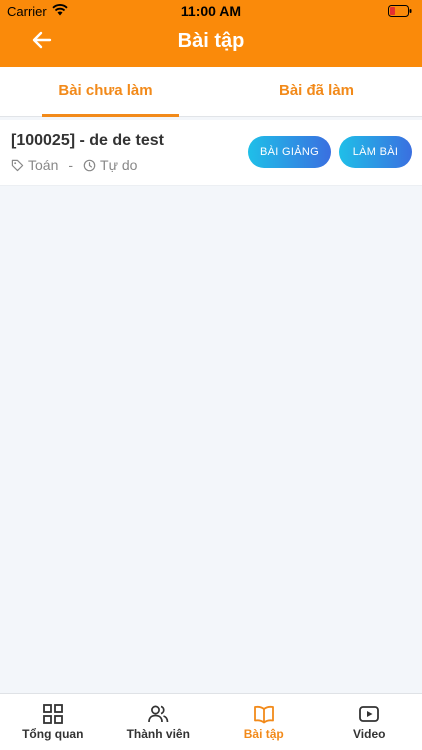 This screenshot has height=750, width=422. I want to click on tab-bar: Bài chưa làm Bài đã làm, so click(211, 92).